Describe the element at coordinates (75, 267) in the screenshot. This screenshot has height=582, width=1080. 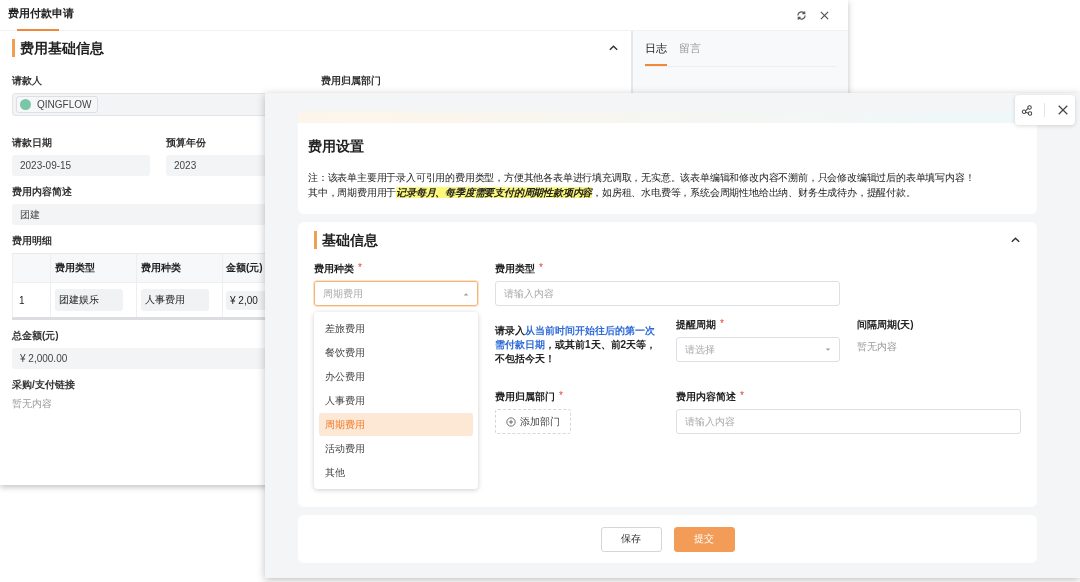
I see `column-header: 费用类型` at that location.